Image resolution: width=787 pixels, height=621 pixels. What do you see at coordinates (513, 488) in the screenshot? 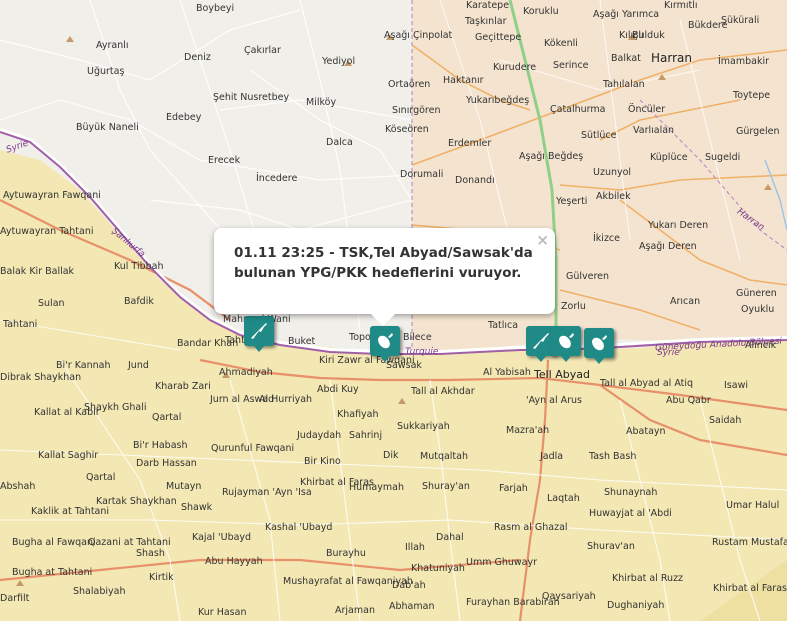
I see `place-label: Farjah` at bounding box center [513, 488].